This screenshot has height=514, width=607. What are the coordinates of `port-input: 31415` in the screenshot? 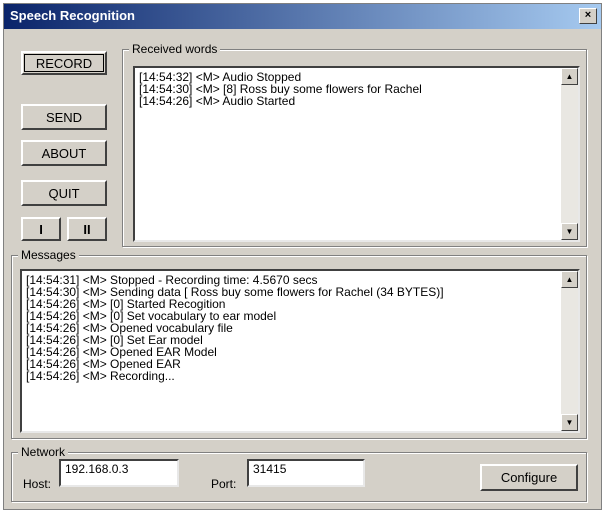 It's located at (306, 473).